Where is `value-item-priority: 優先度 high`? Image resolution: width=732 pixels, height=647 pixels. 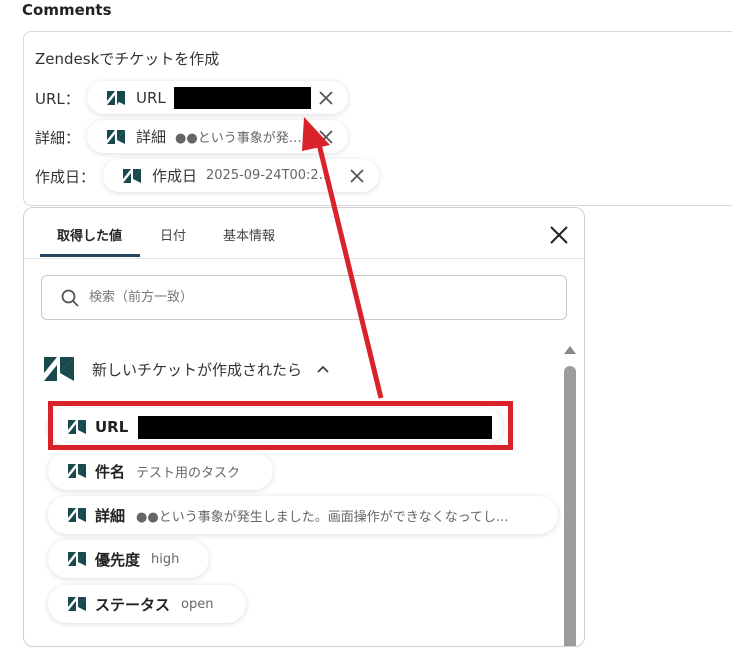
value-item-priority: 優先度 high is located at coordinates (128, 559).